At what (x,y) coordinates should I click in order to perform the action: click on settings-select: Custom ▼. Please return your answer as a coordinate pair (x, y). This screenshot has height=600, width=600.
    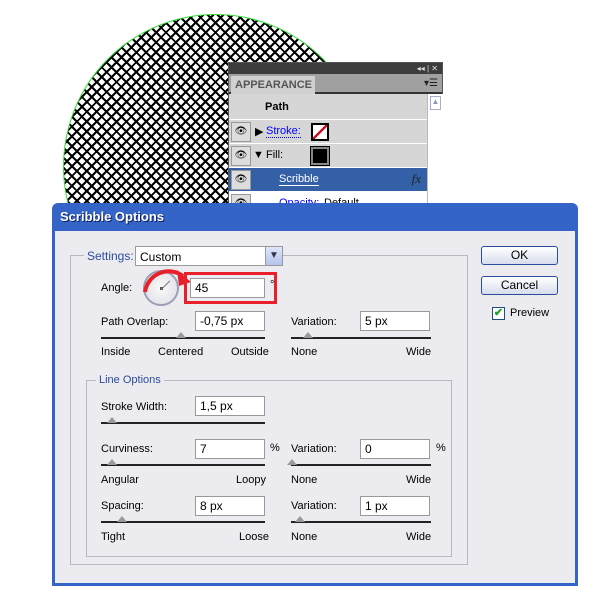
    Looking at the image, I should click on (209, 256).